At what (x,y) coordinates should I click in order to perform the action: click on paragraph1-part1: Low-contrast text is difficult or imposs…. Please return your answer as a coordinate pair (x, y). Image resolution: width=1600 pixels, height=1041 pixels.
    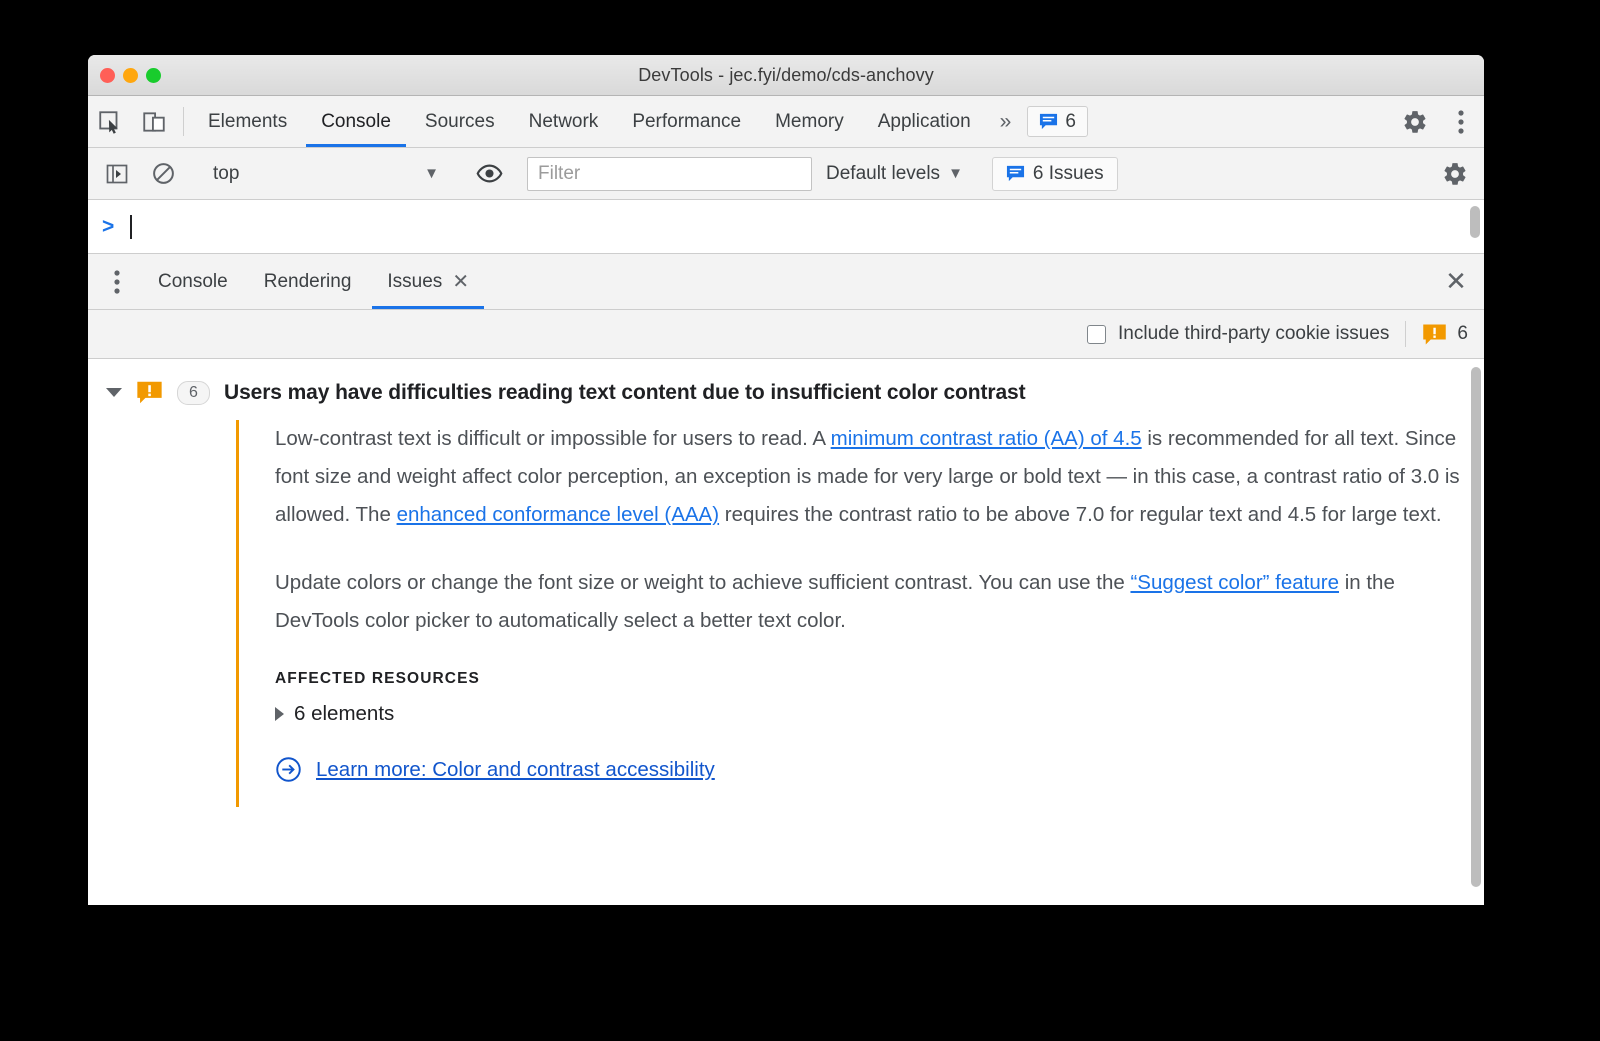
    Looking at the image, I should click on (553, 438).